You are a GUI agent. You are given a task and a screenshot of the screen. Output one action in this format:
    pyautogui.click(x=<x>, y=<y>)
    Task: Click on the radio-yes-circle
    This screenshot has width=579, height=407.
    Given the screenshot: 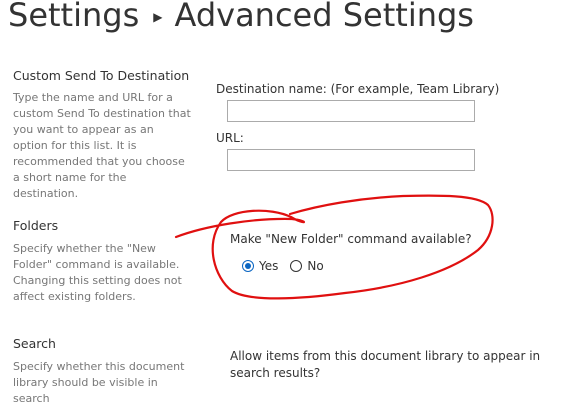 What is the action you would take?
    pyautogui.click(x=248, y=266)
    